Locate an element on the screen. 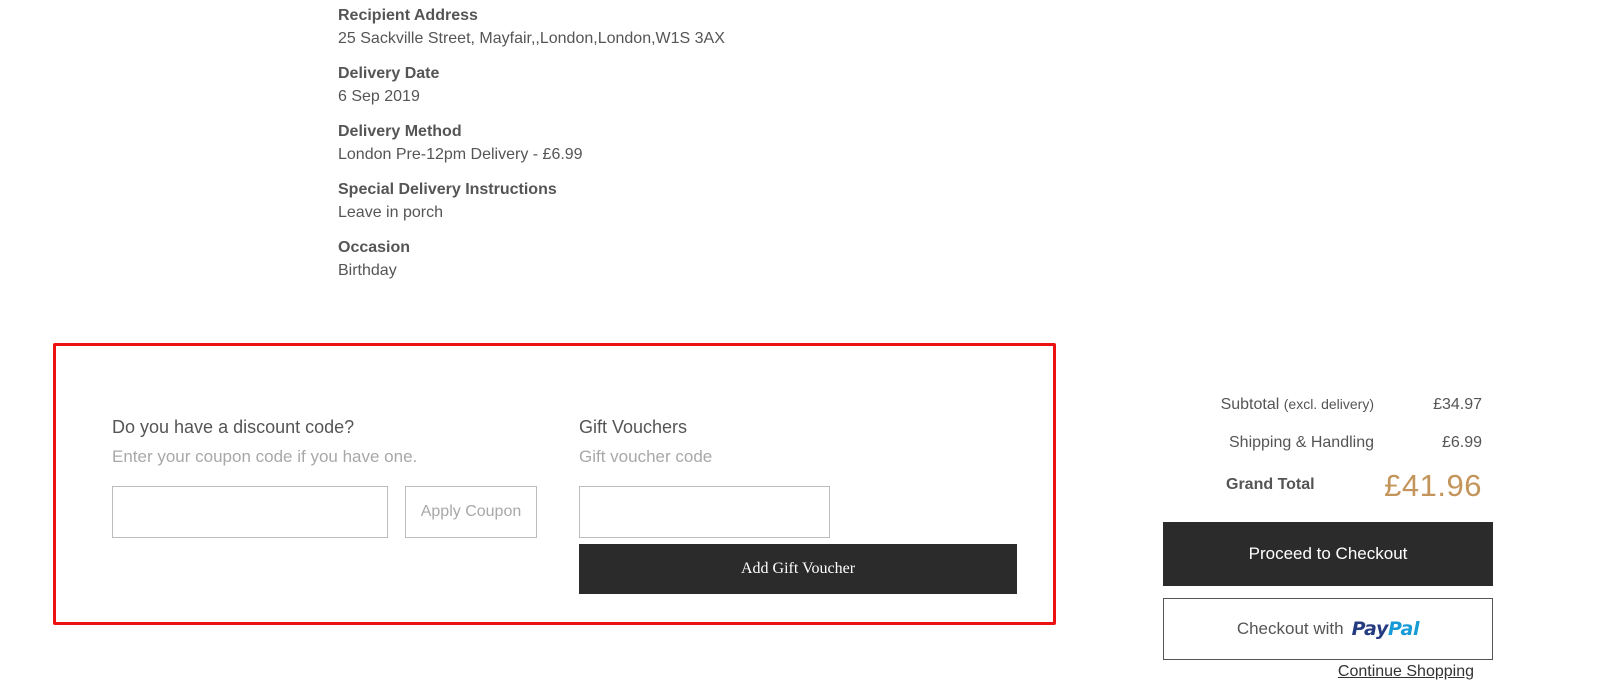  shipping-row: Shipping & Handling £6.99 is located at coordinates (1334, 446).